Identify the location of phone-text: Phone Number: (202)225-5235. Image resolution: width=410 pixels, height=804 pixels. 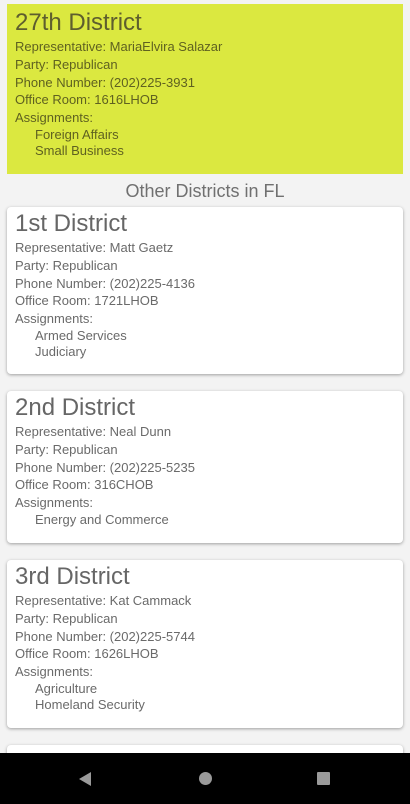
(105, 467).